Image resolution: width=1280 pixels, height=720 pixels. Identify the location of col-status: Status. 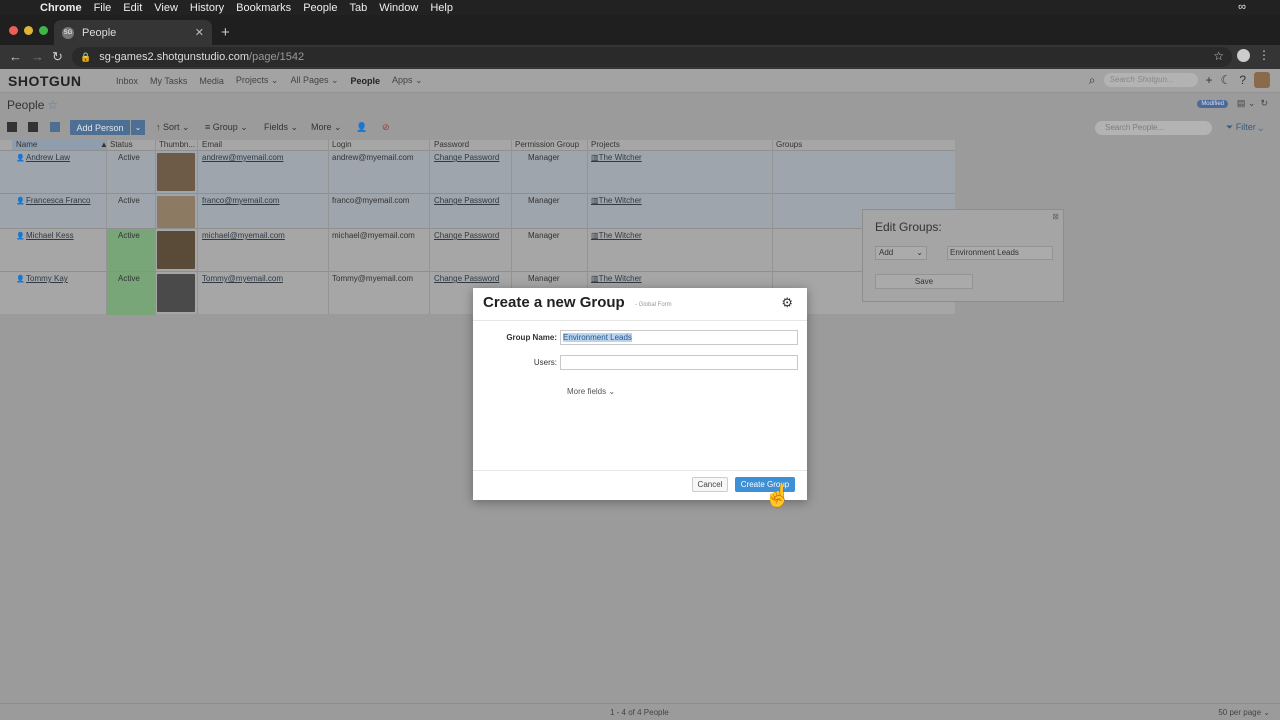
(121, 145).